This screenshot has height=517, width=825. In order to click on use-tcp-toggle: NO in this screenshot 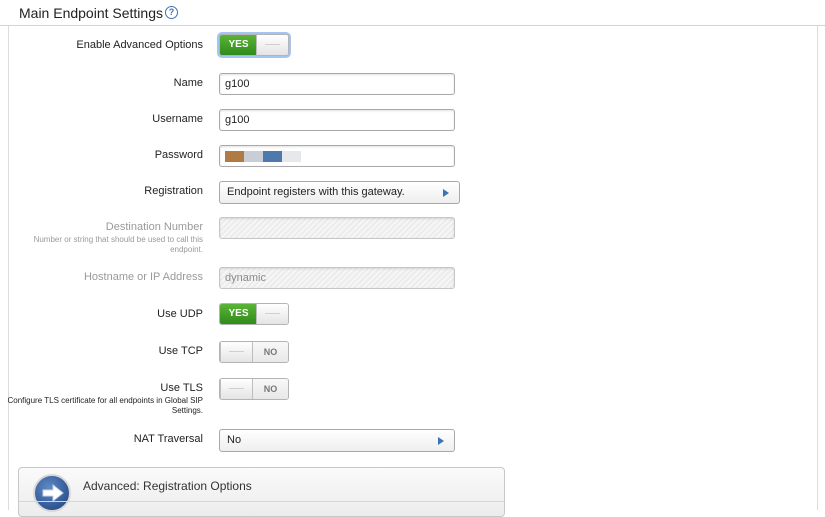, I will do `click(254, 352)`.